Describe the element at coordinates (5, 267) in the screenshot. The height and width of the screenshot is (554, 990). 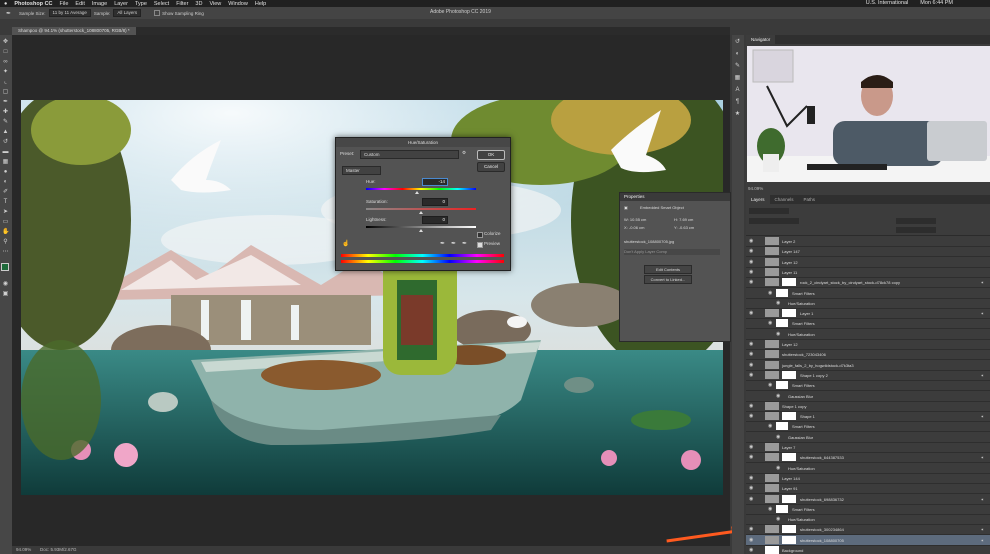
I see `foreground-color-swatch` at that location.